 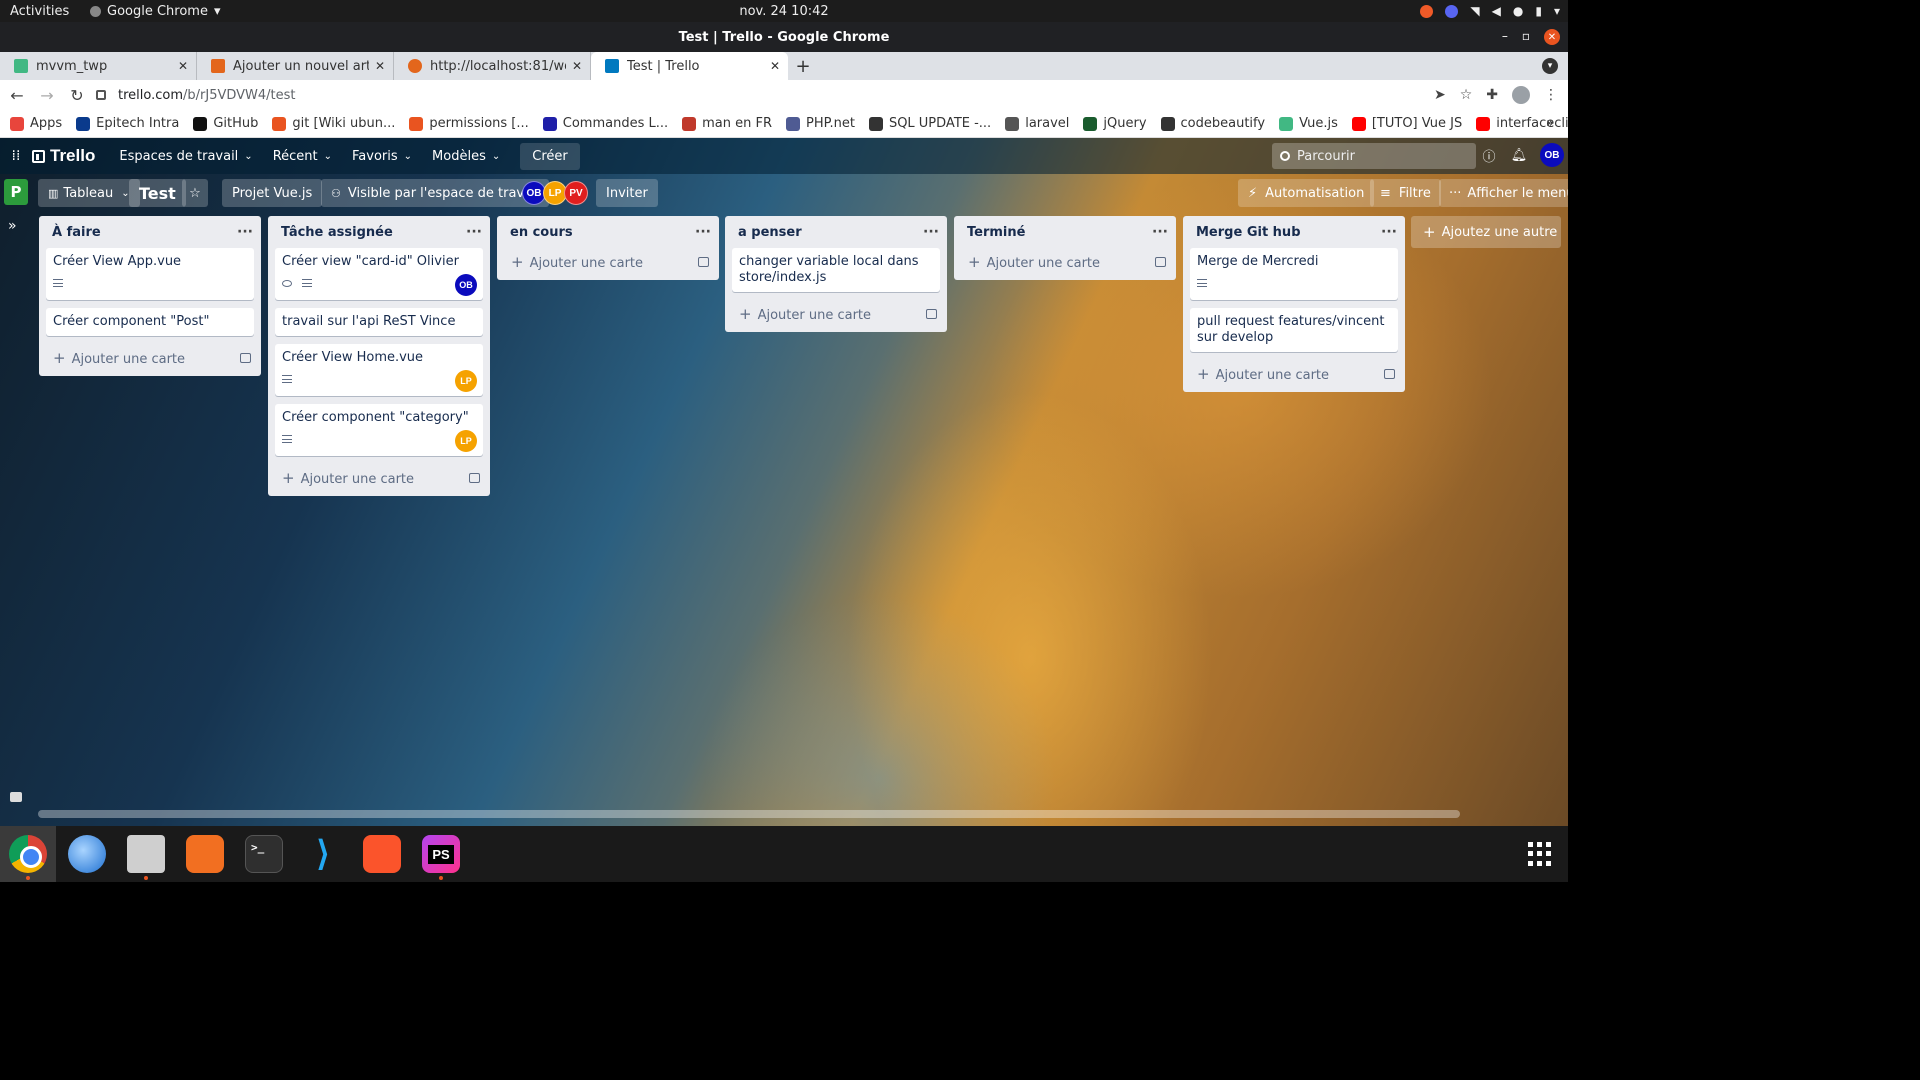 I want to click on list-header: a penser ···, so click(x=836, y=232).